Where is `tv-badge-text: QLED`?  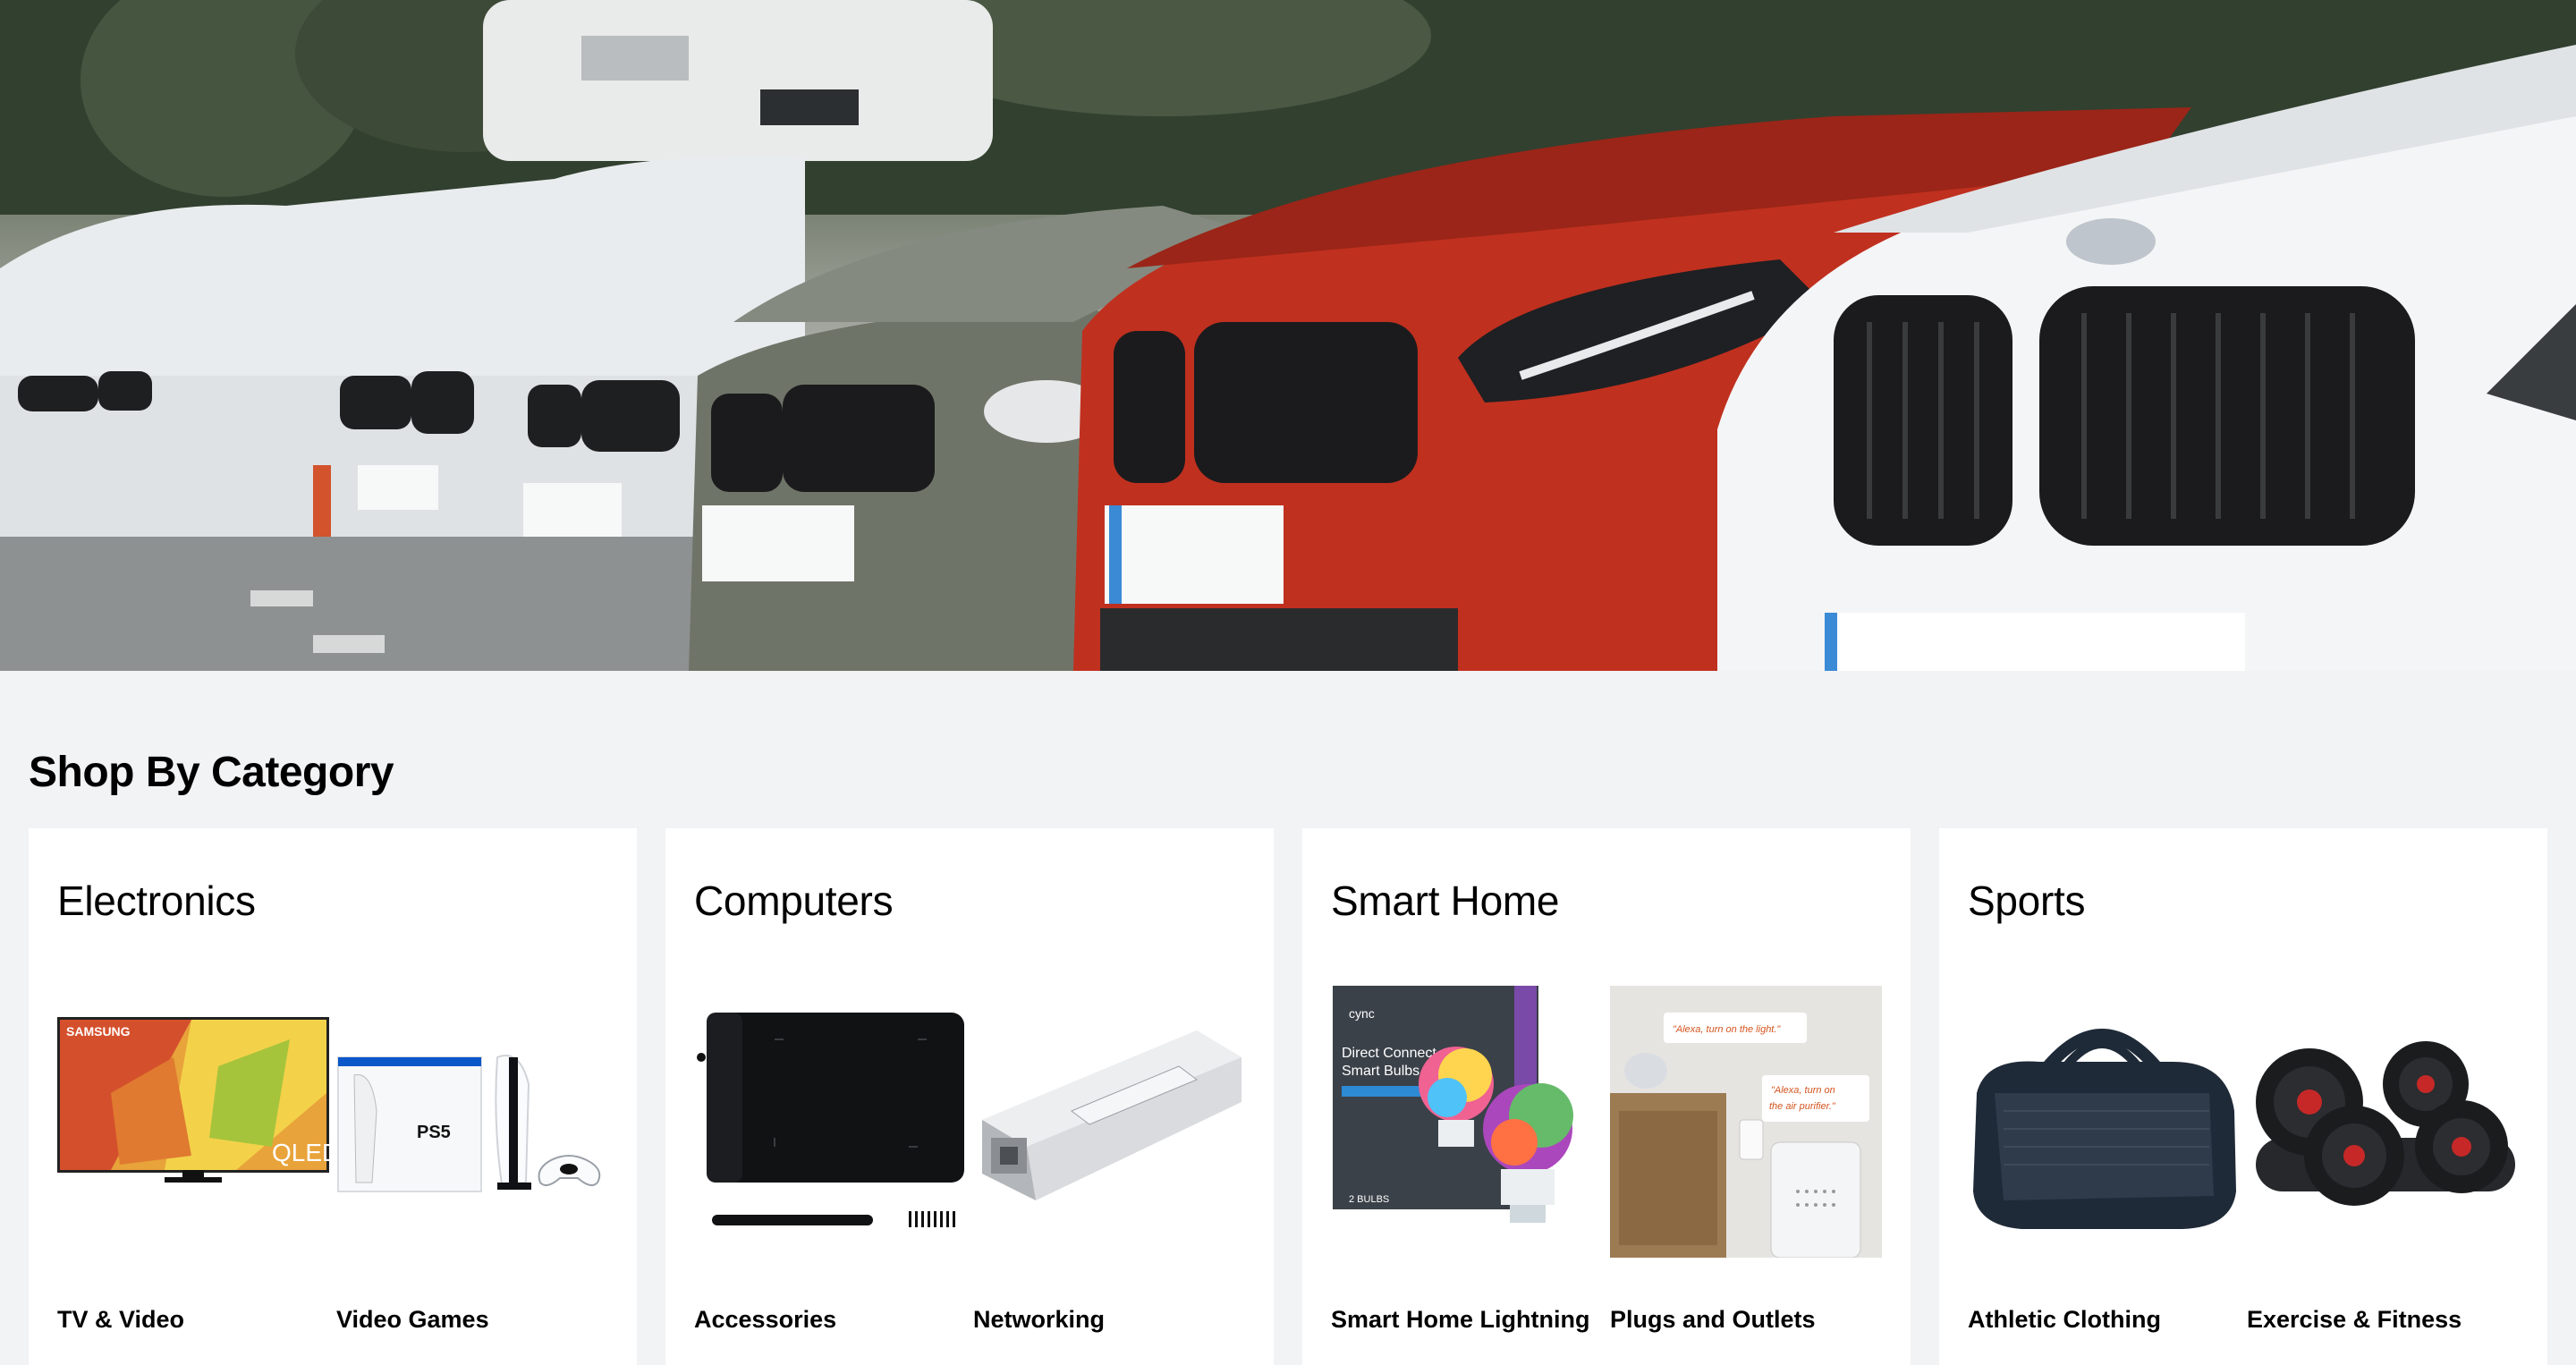
tv-badge-text: QLED is located at coordinates (300, 1152).